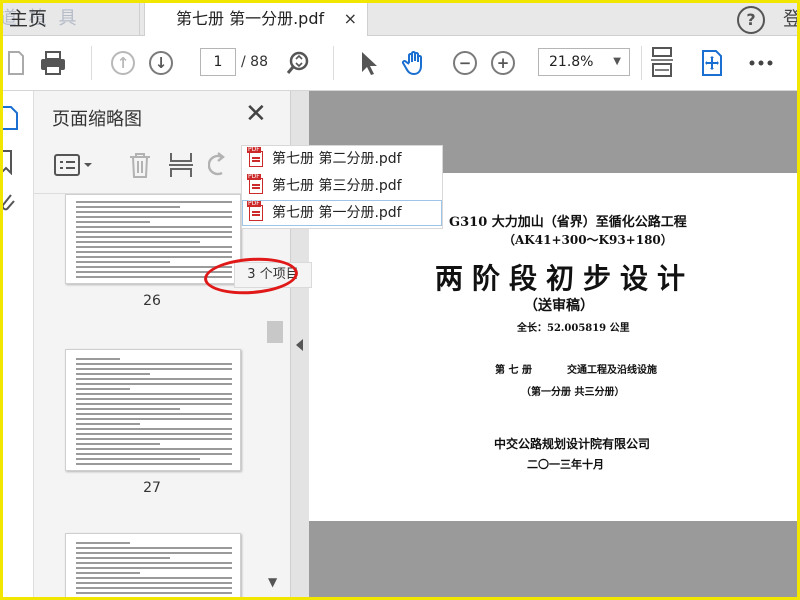 Image resolution: width=800 pixels, height=600 pixels. I want to click on panel-title: 页面缩略图, so click(97, 119).